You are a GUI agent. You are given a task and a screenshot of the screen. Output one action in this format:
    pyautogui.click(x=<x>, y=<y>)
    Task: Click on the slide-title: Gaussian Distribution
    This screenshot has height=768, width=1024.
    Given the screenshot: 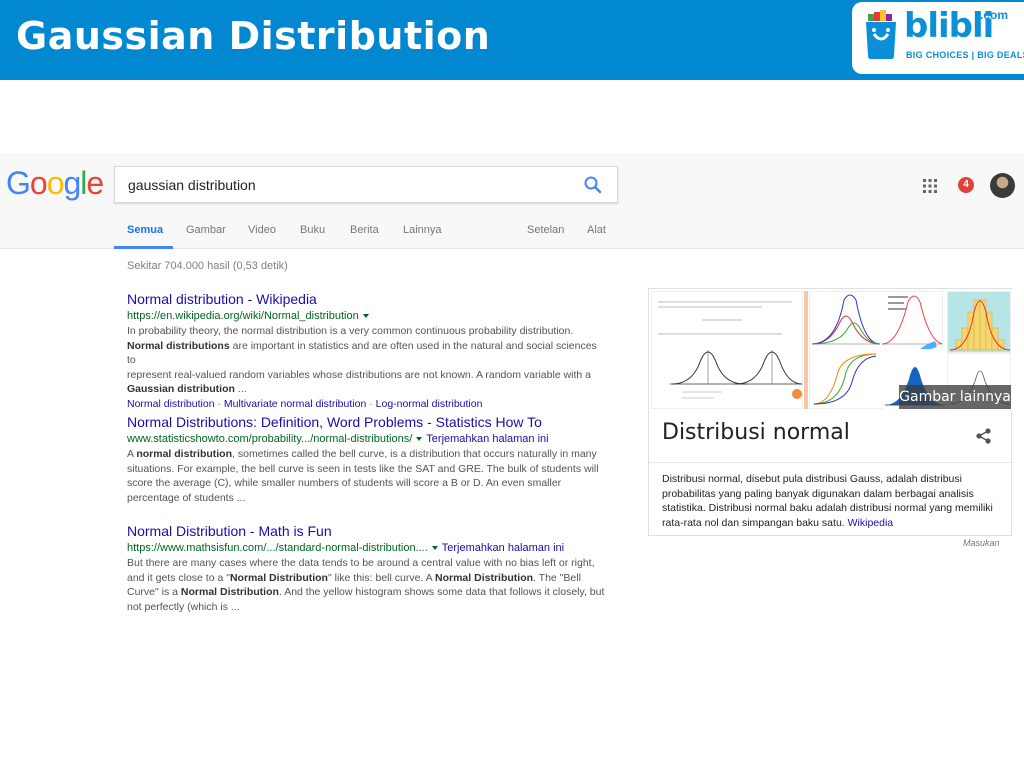 What is the action you would take?
    pyautogui.click(x=253, y=36)
    